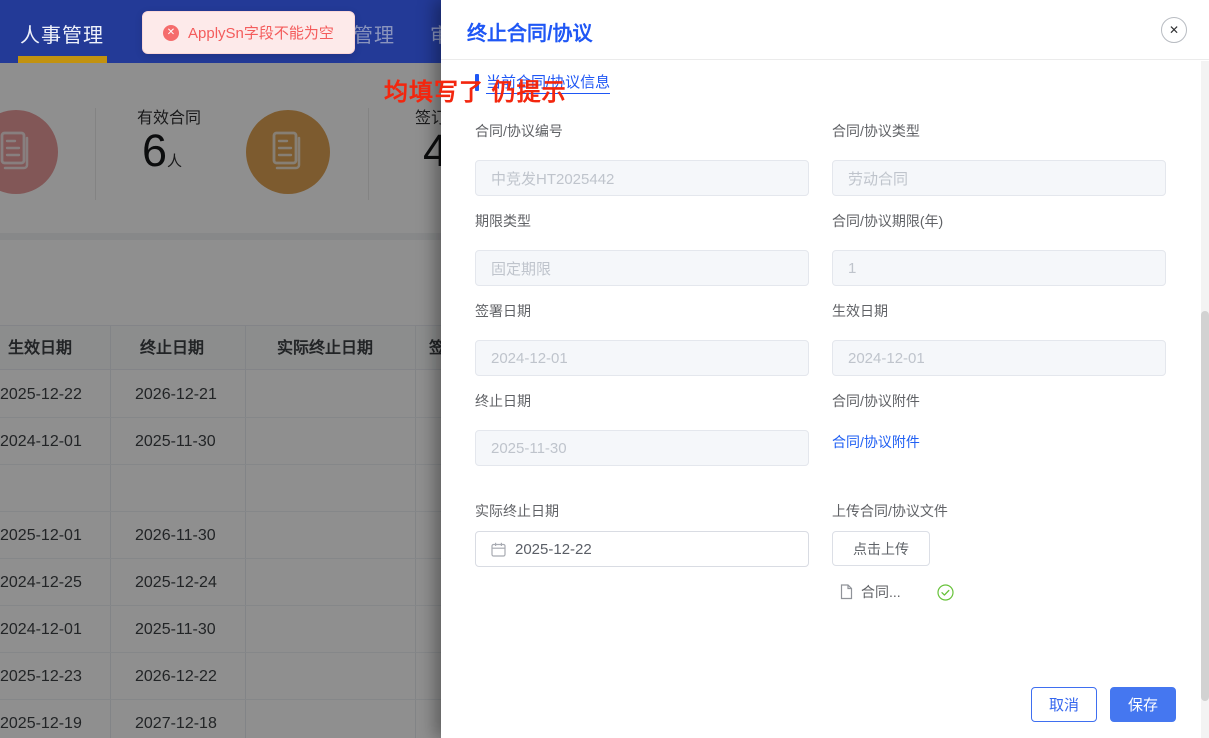 Image resolution: width=1209 pixels, height=738 pixels. What do you see at coordinates (503, 221) in the screenshot?
I see `term-type-label: 期限类型` at bounding box center [503, 221].